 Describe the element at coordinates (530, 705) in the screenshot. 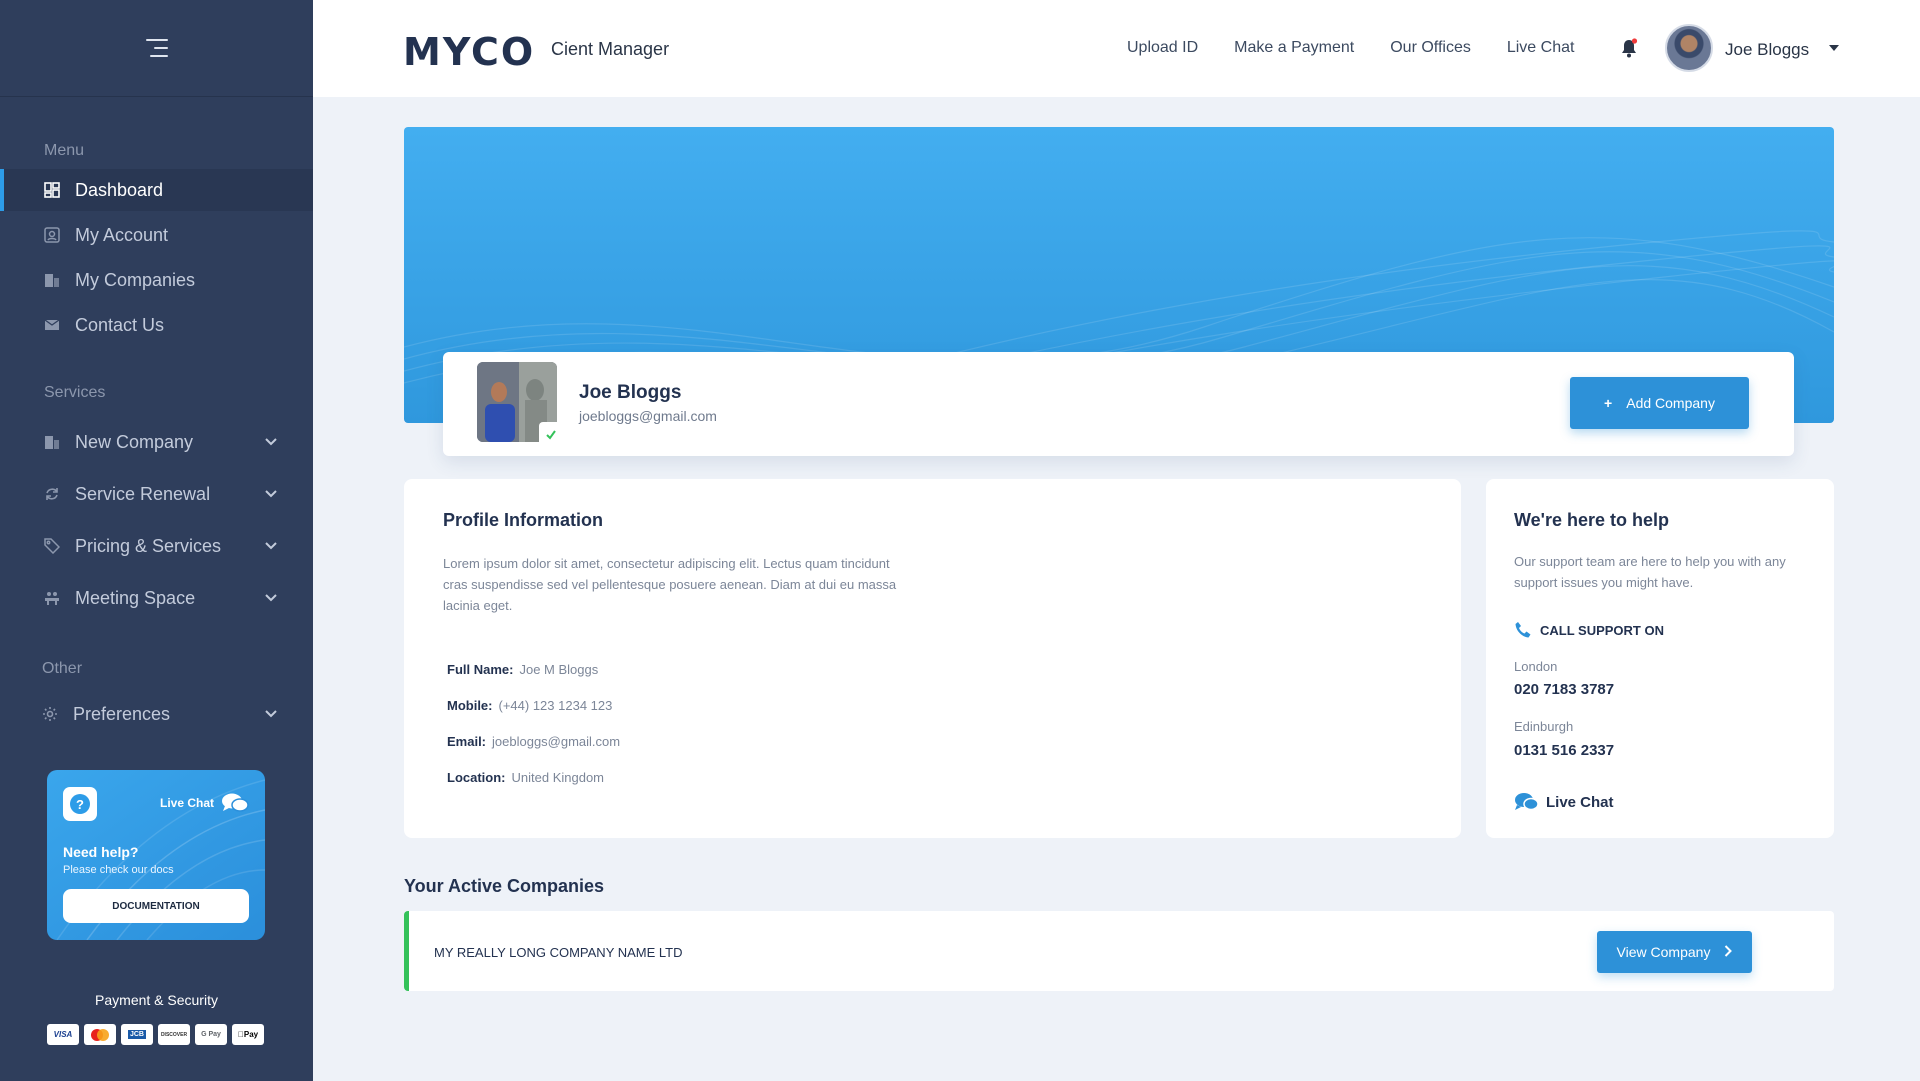

I see `field-mobile: Mobile: (+44) 123 1234 123` at that location.